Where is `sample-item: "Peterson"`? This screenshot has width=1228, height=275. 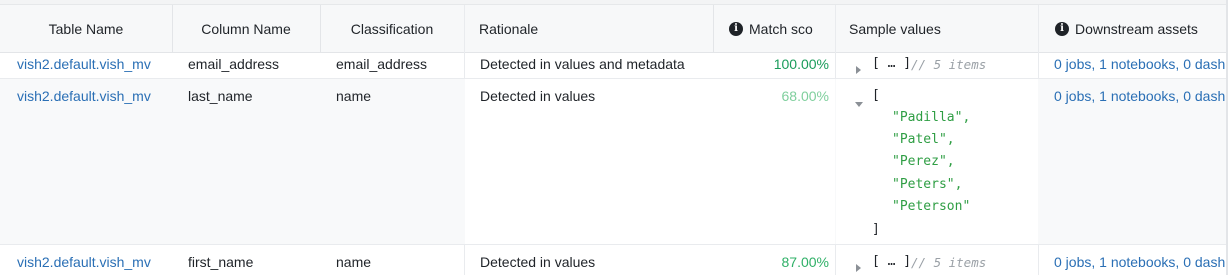 sample-item: "Peterson" is located at coordinates (931, 206).